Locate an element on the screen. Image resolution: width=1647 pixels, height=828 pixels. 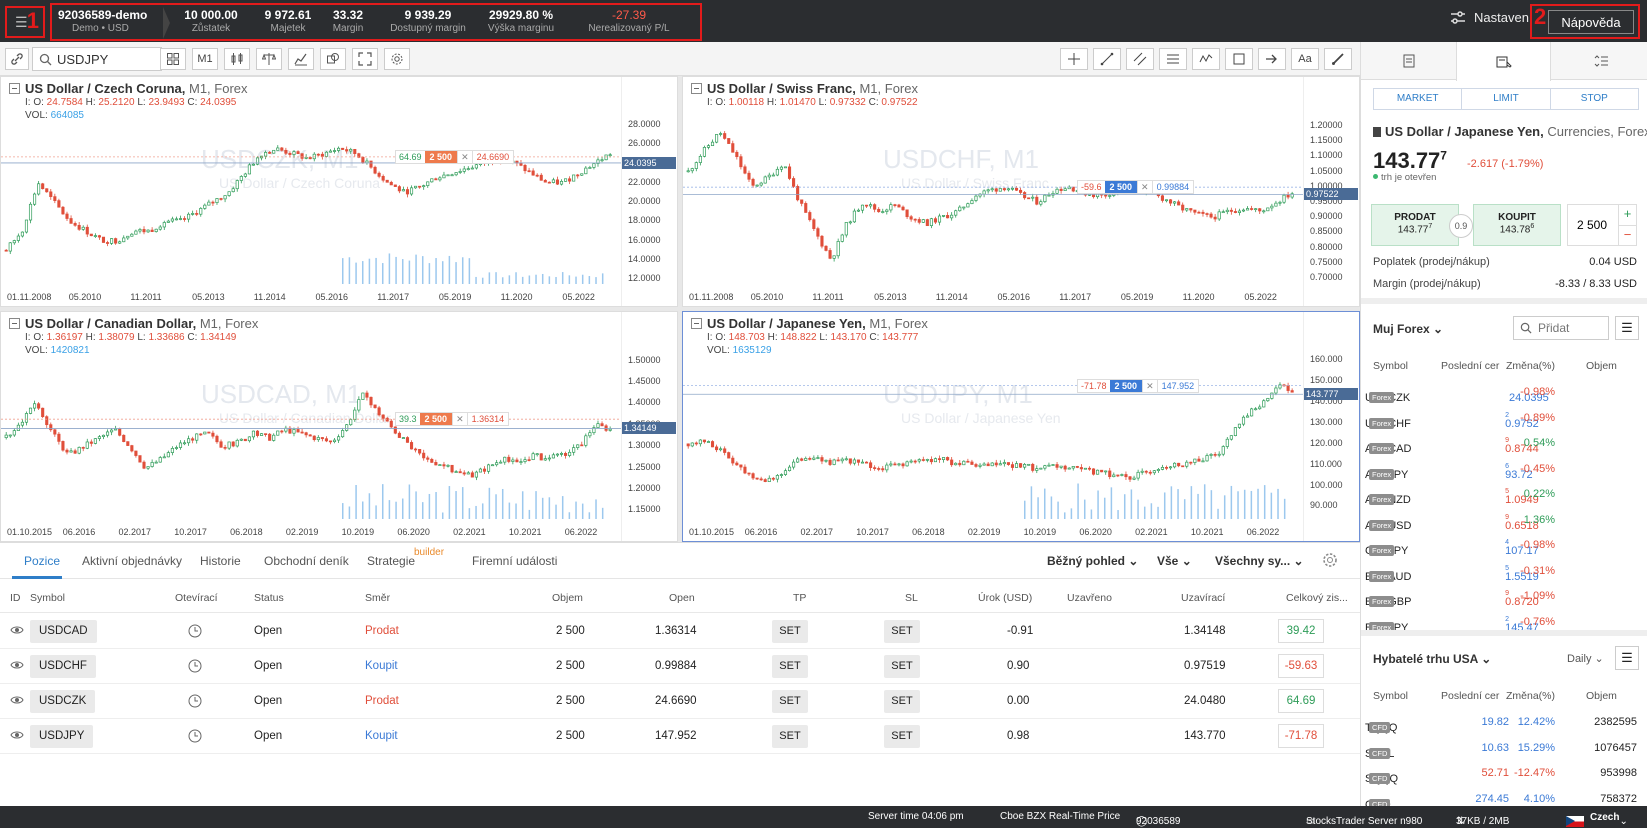
arrow-tool is located at coordinates (1272, 59).